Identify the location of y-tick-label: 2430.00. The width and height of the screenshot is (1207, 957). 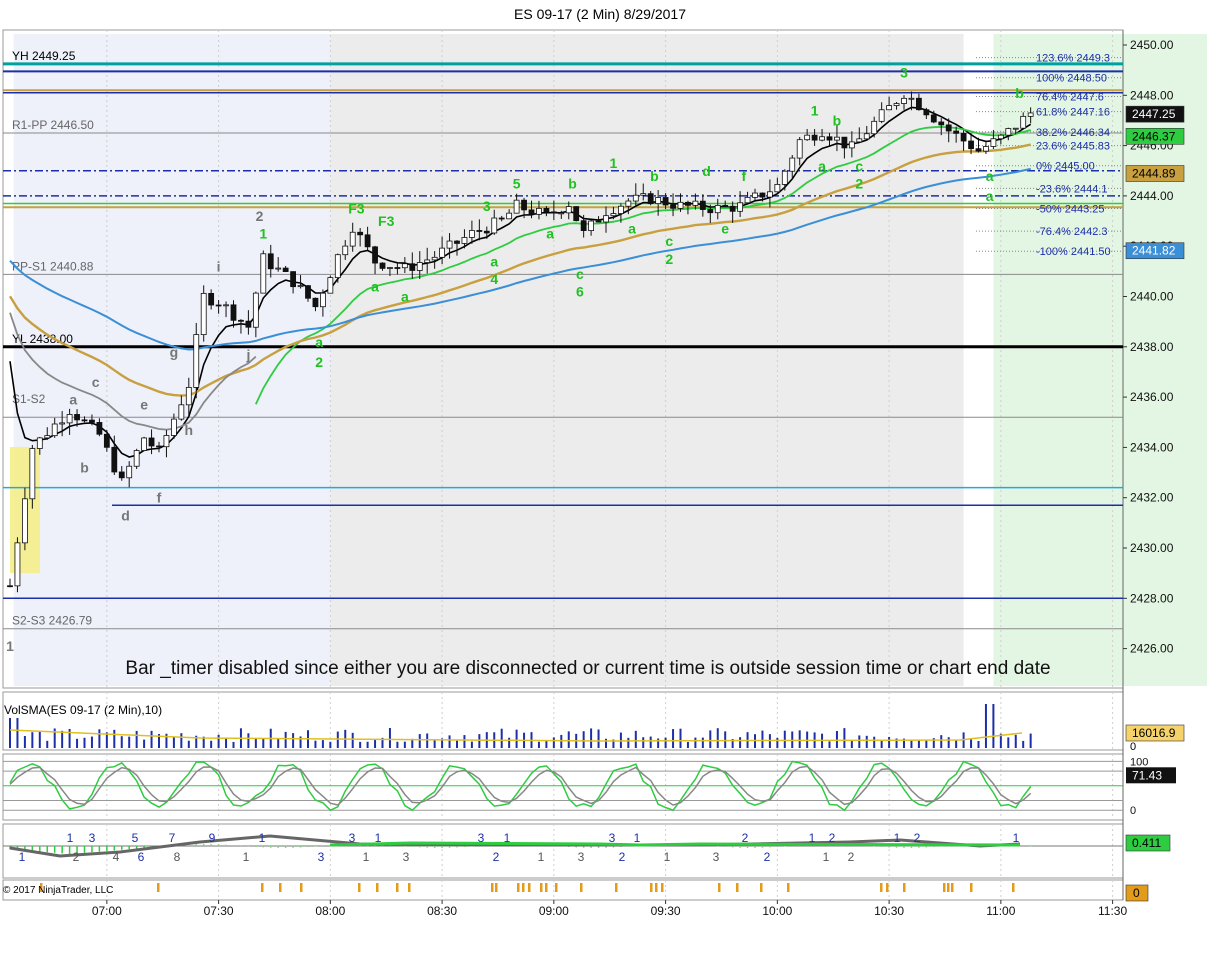
(1152, 548).